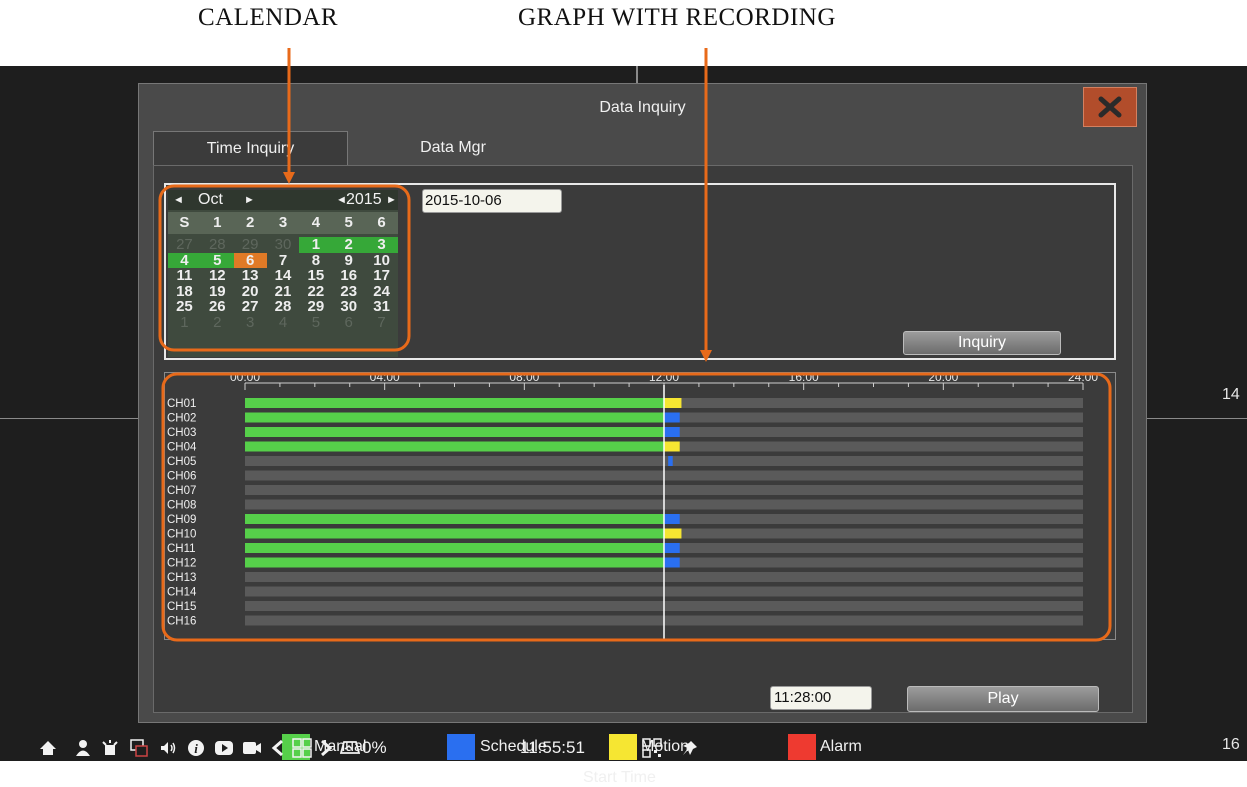  Describe the element at coordinates (1003, 699) in the screenshot. I see `play-button: Play` at that location.